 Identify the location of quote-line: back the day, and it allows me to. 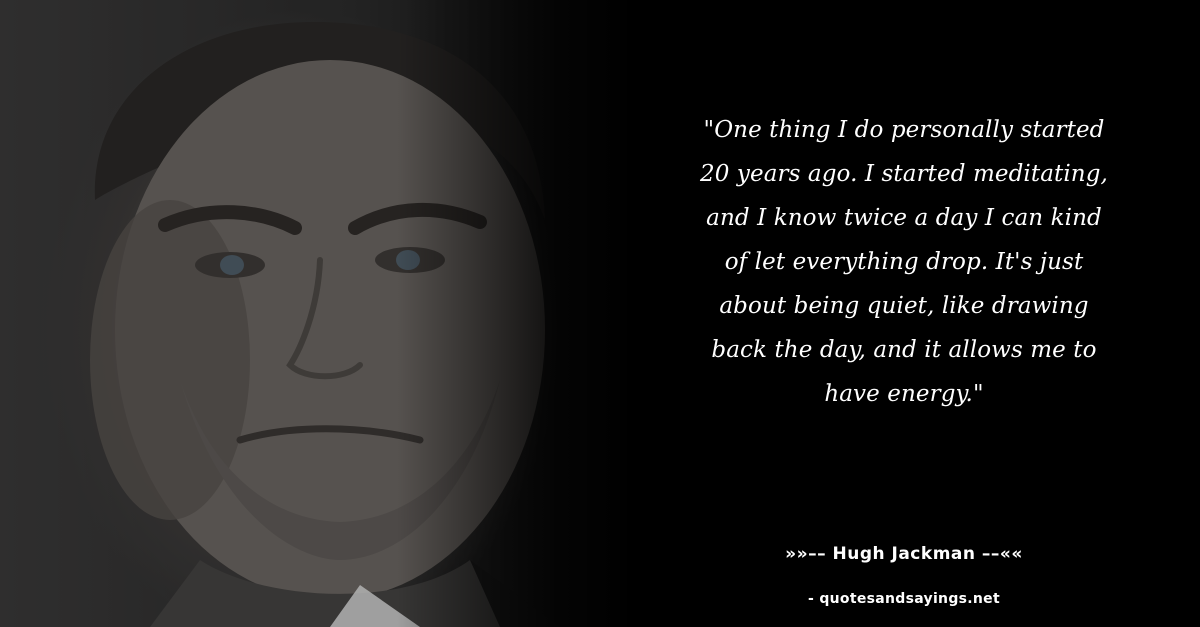
(904, 350).